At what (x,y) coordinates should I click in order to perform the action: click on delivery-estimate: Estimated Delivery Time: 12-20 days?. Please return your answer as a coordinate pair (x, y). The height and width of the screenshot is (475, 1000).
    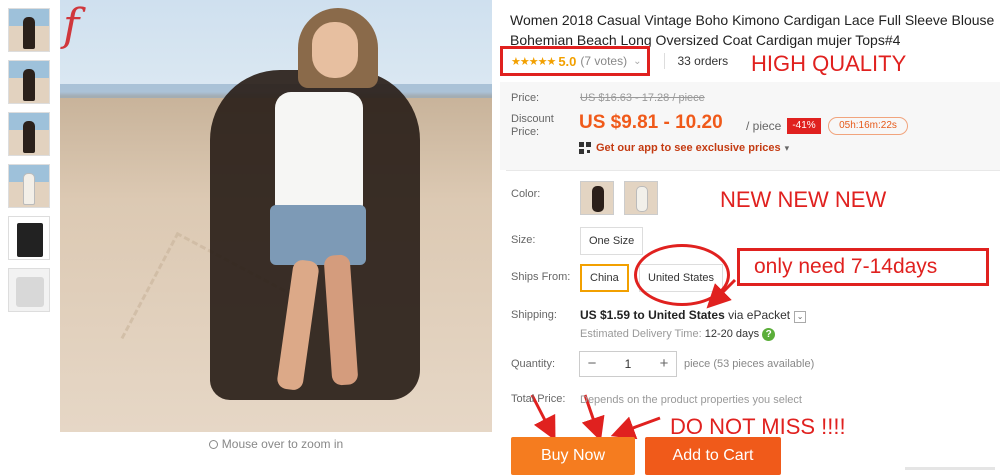
    Looking at the image, I should click on (678, 334).